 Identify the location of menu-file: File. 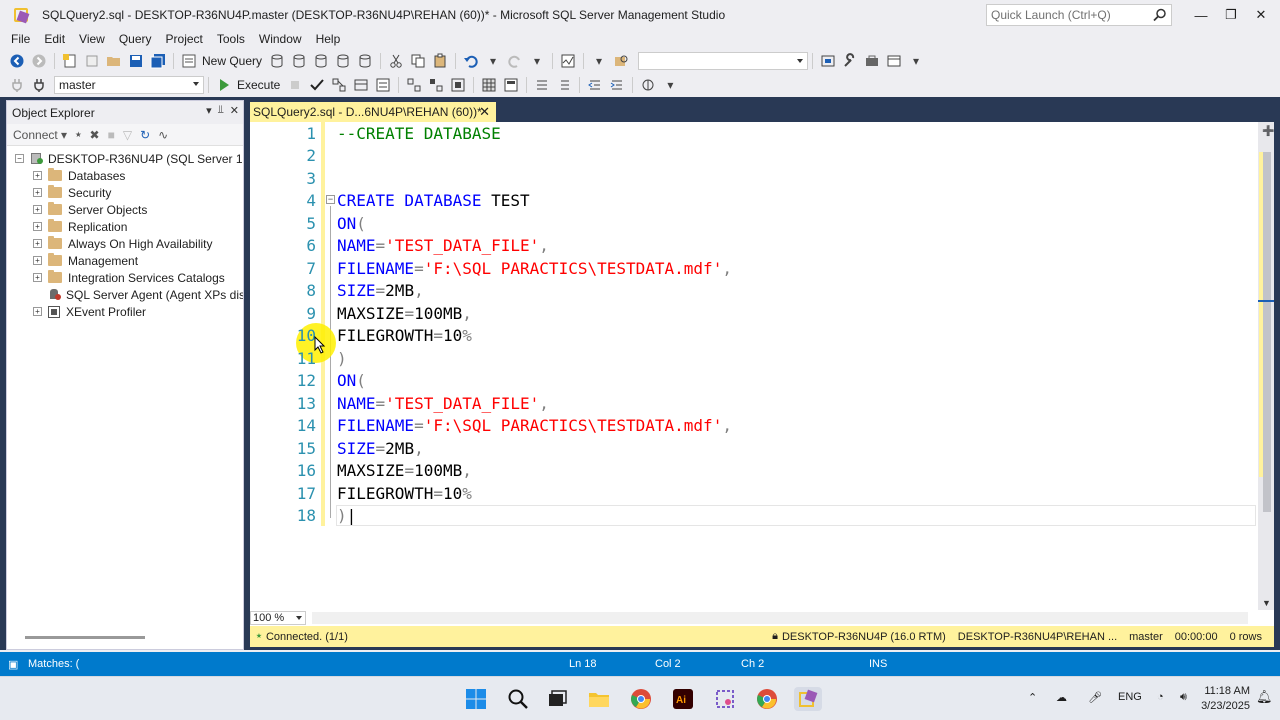
(20, 39).